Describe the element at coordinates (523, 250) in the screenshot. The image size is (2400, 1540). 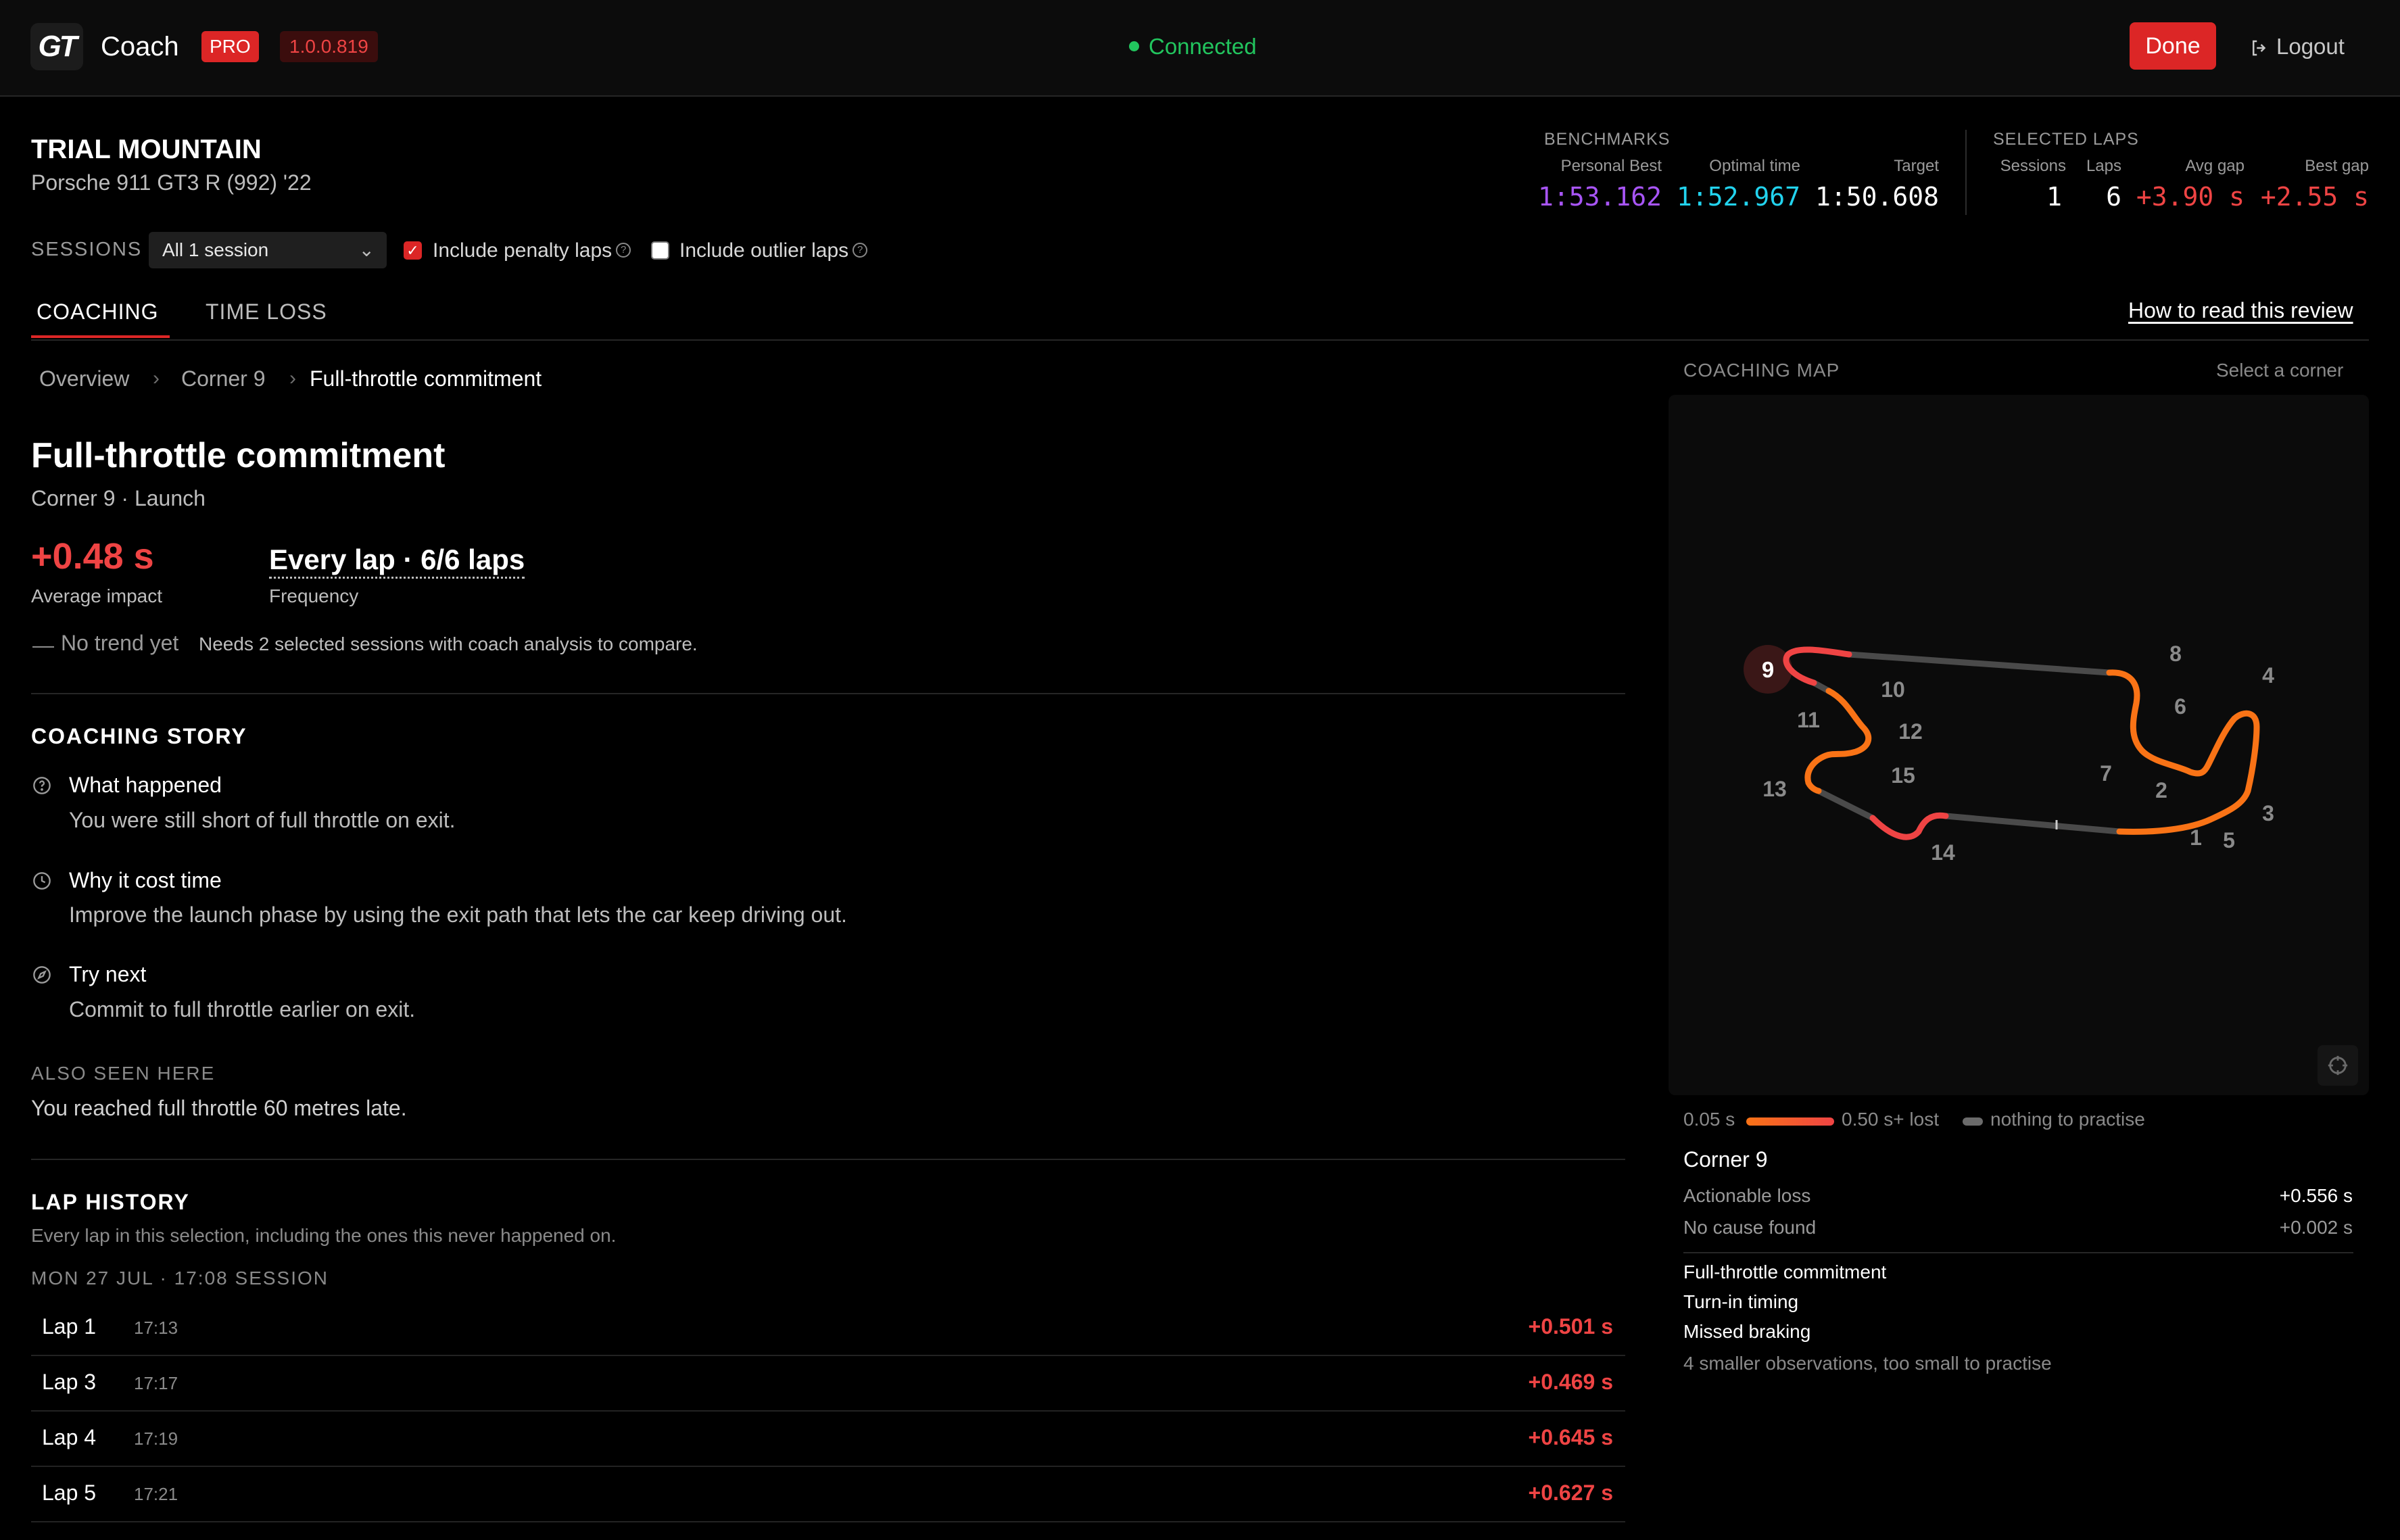
I see `penalty-laps-text: Include penalty laps` at that location.